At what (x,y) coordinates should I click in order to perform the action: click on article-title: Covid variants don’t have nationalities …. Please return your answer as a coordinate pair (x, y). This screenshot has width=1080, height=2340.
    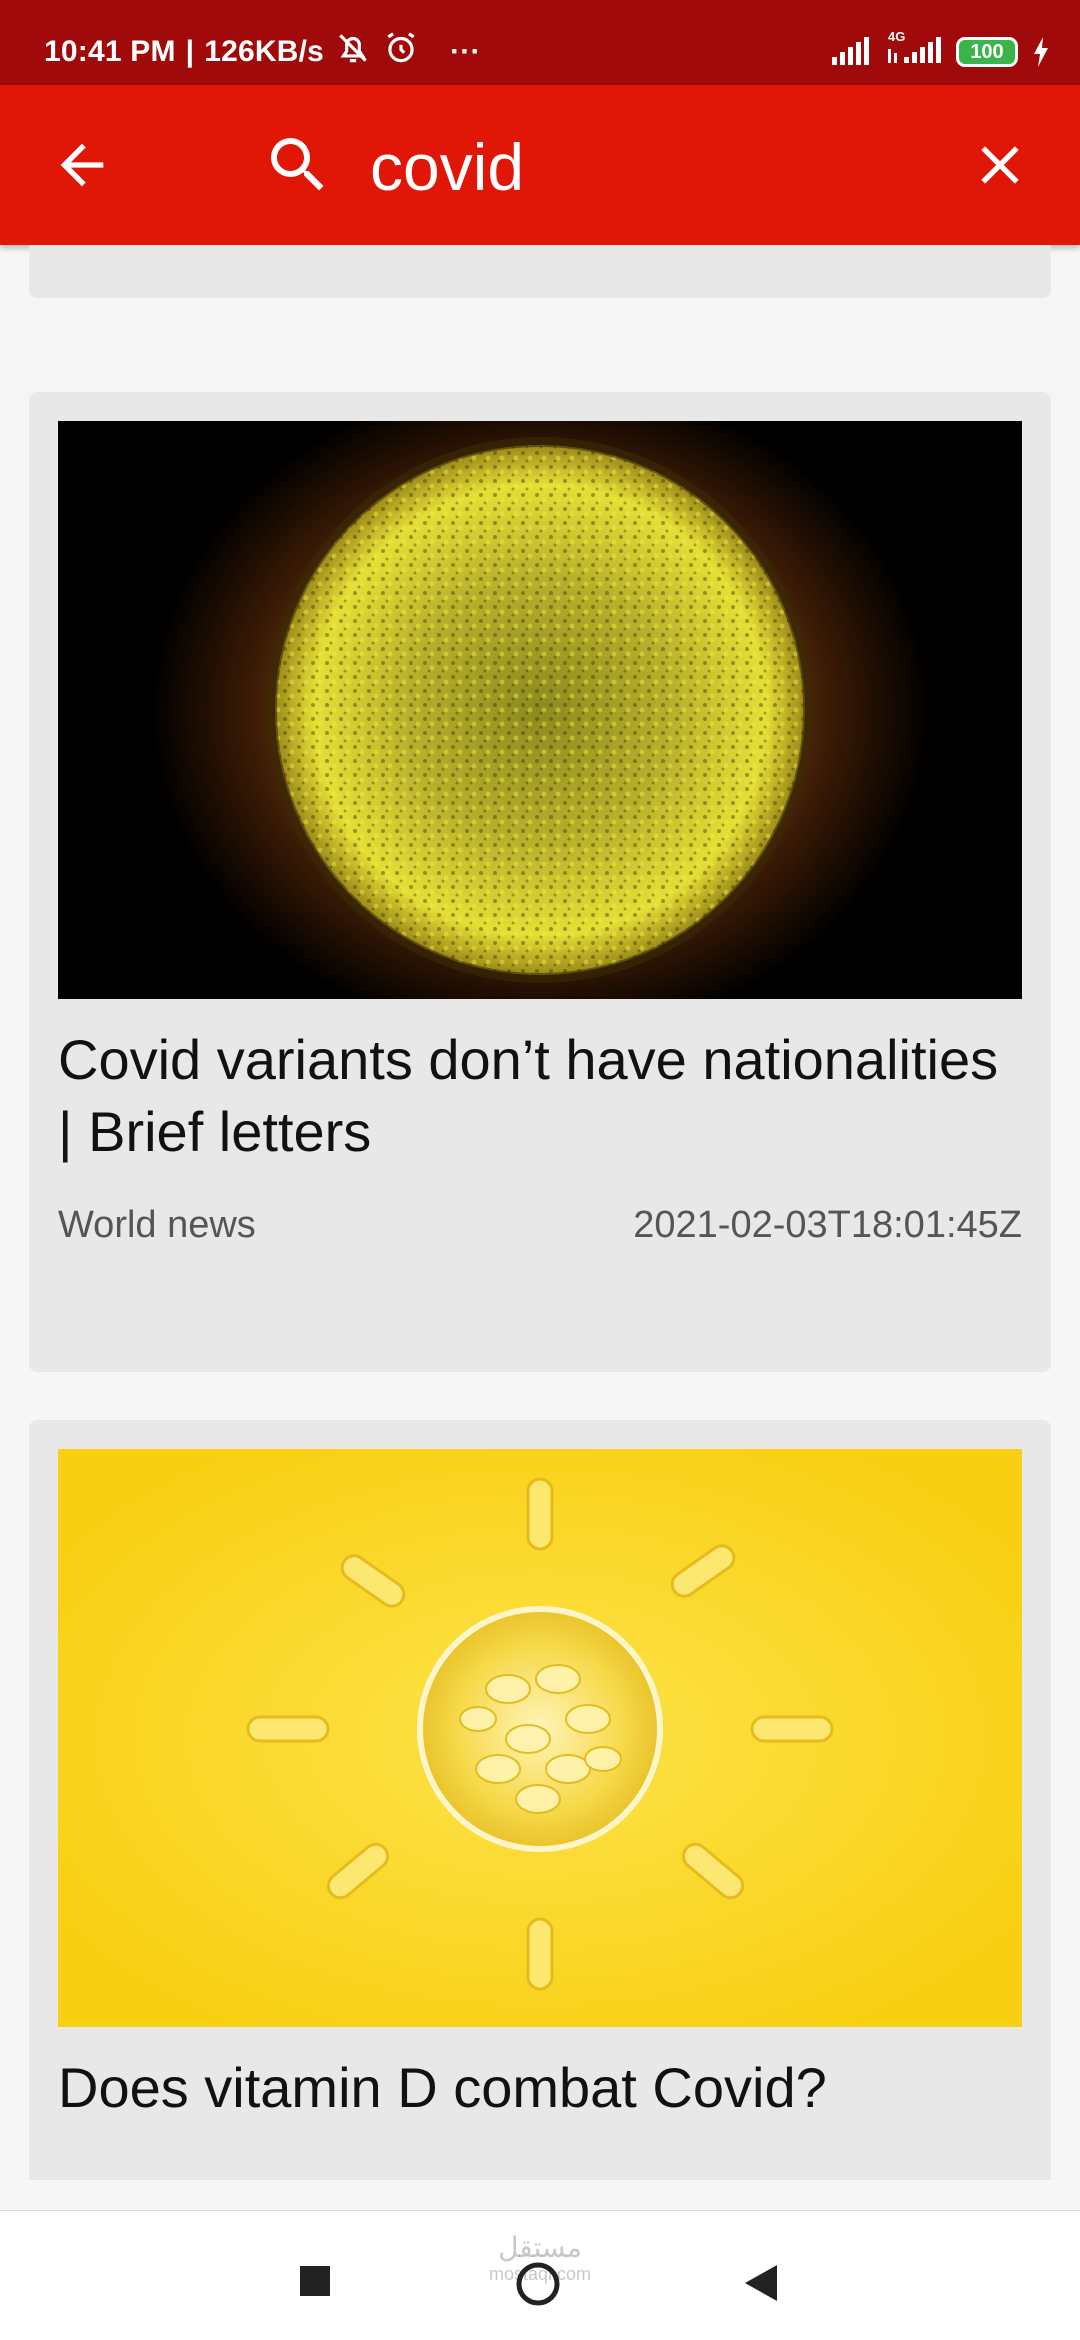
    Looking at the image, I should click on (528, 1095).